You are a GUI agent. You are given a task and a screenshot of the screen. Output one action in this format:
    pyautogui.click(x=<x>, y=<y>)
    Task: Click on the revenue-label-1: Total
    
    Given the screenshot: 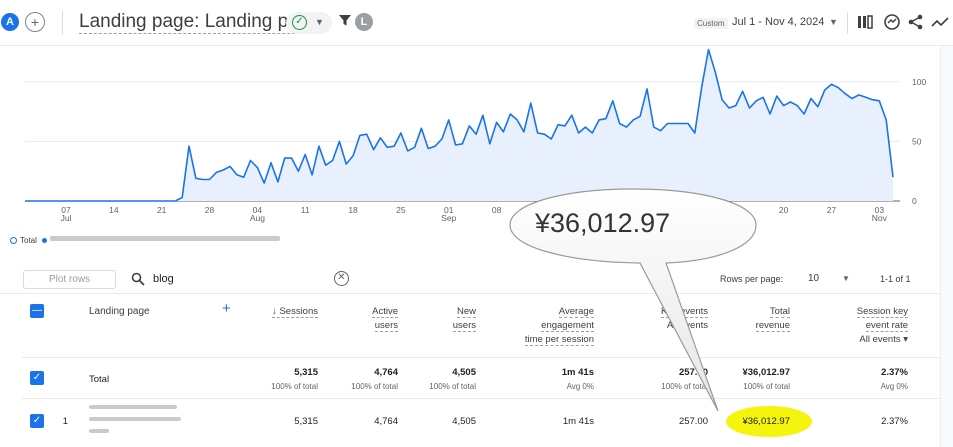 What is the action you would take?
    pyautogui.click(x=779, y=312)
    